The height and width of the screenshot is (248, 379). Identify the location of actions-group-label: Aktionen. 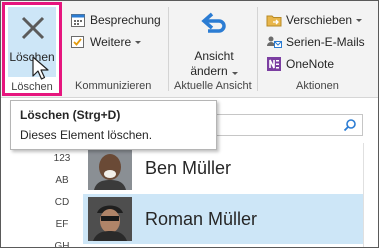
(317, 86).